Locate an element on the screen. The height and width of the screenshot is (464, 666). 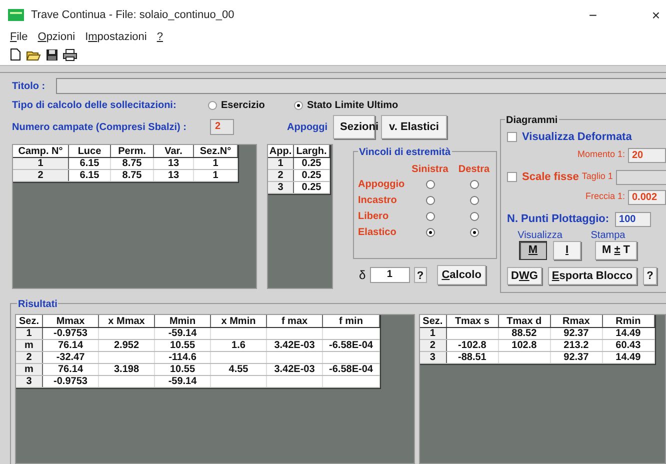
printer-icon is located at coordinates (70, 54).